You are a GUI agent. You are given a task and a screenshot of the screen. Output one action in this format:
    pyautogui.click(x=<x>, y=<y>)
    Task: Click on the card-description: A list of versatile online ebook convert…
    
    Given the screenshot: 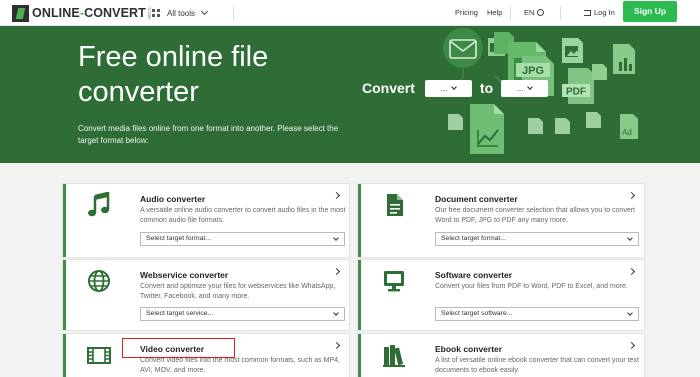 What is the action you would take?
    pyautogui.click(x=537, y=365)
    